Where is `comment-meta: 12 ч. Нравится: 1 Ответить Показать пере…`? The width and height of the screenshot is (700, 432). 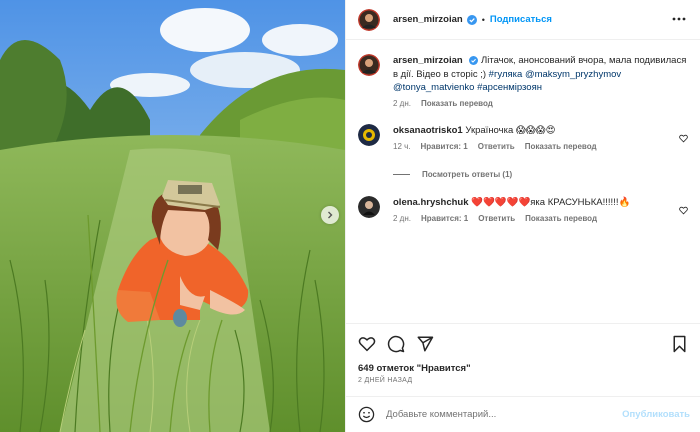
comment-meta: 12 ч. Нравится: 1 Ответить Показать пере… is located at coordinates (540, 146).